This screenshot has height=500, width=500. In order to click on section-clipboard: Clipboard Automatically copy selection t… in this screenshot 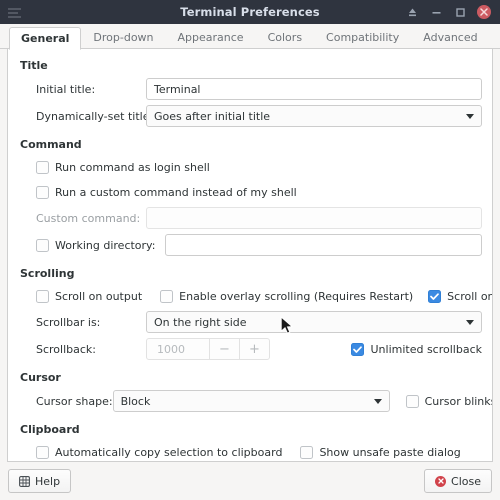, I will do `click(250, 442)`.